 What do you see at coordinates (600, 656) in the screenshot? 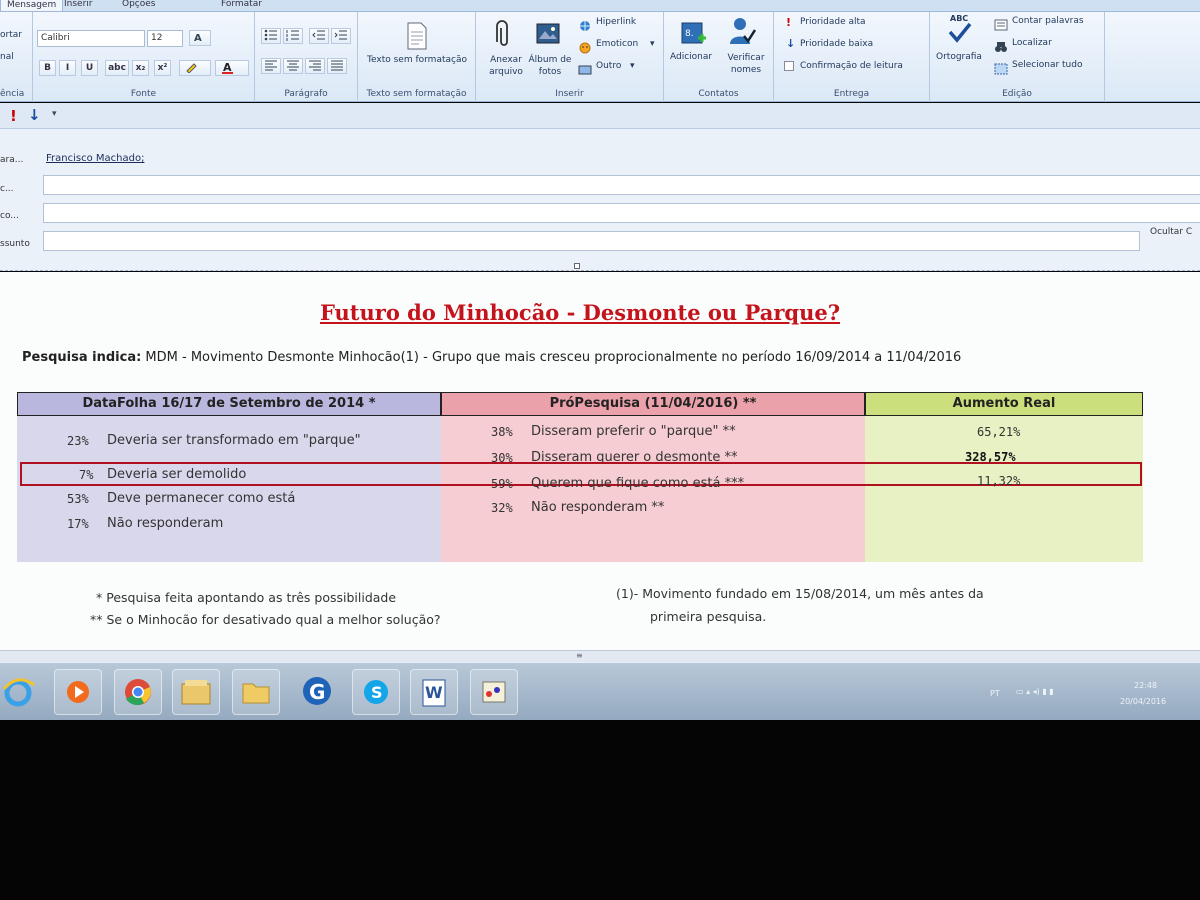
I see `horizontal-scrollbar: ≡` at bounding box center [600, 656].